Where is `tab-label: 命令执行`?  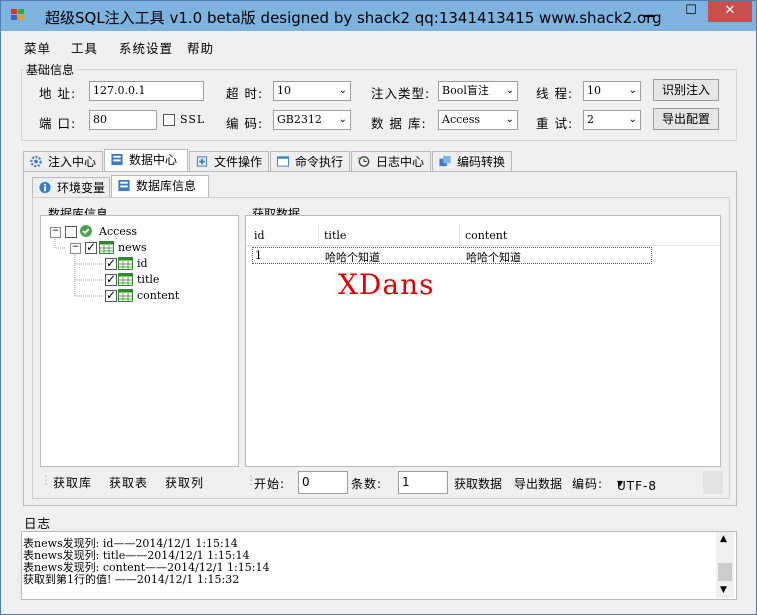
tab-label: 命令执行 is located at coordinates (319, 162).